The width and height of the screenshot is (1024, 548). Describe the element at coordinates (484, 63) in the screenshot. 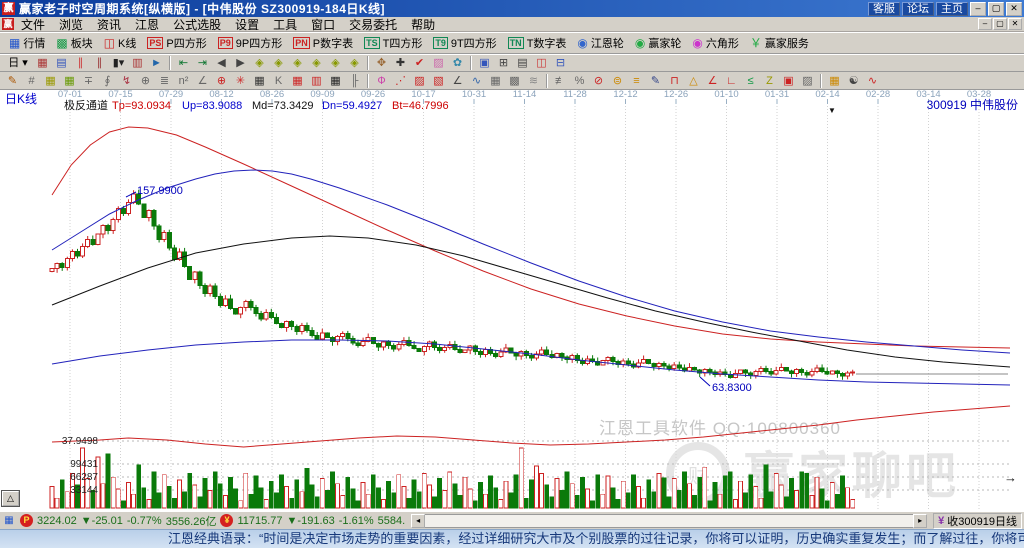

I see `tool-calendar: ▣` at that location.